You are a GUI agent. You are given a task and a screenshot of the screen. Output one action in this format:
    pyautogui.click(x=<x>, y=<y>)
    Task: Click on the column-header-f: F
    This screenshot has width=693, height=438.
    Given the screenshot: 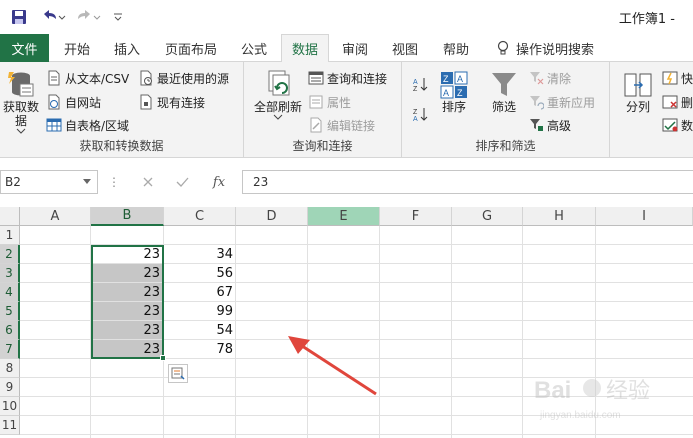 What is the action you would take?
    pyautogui.click(x=416, y=216)
    